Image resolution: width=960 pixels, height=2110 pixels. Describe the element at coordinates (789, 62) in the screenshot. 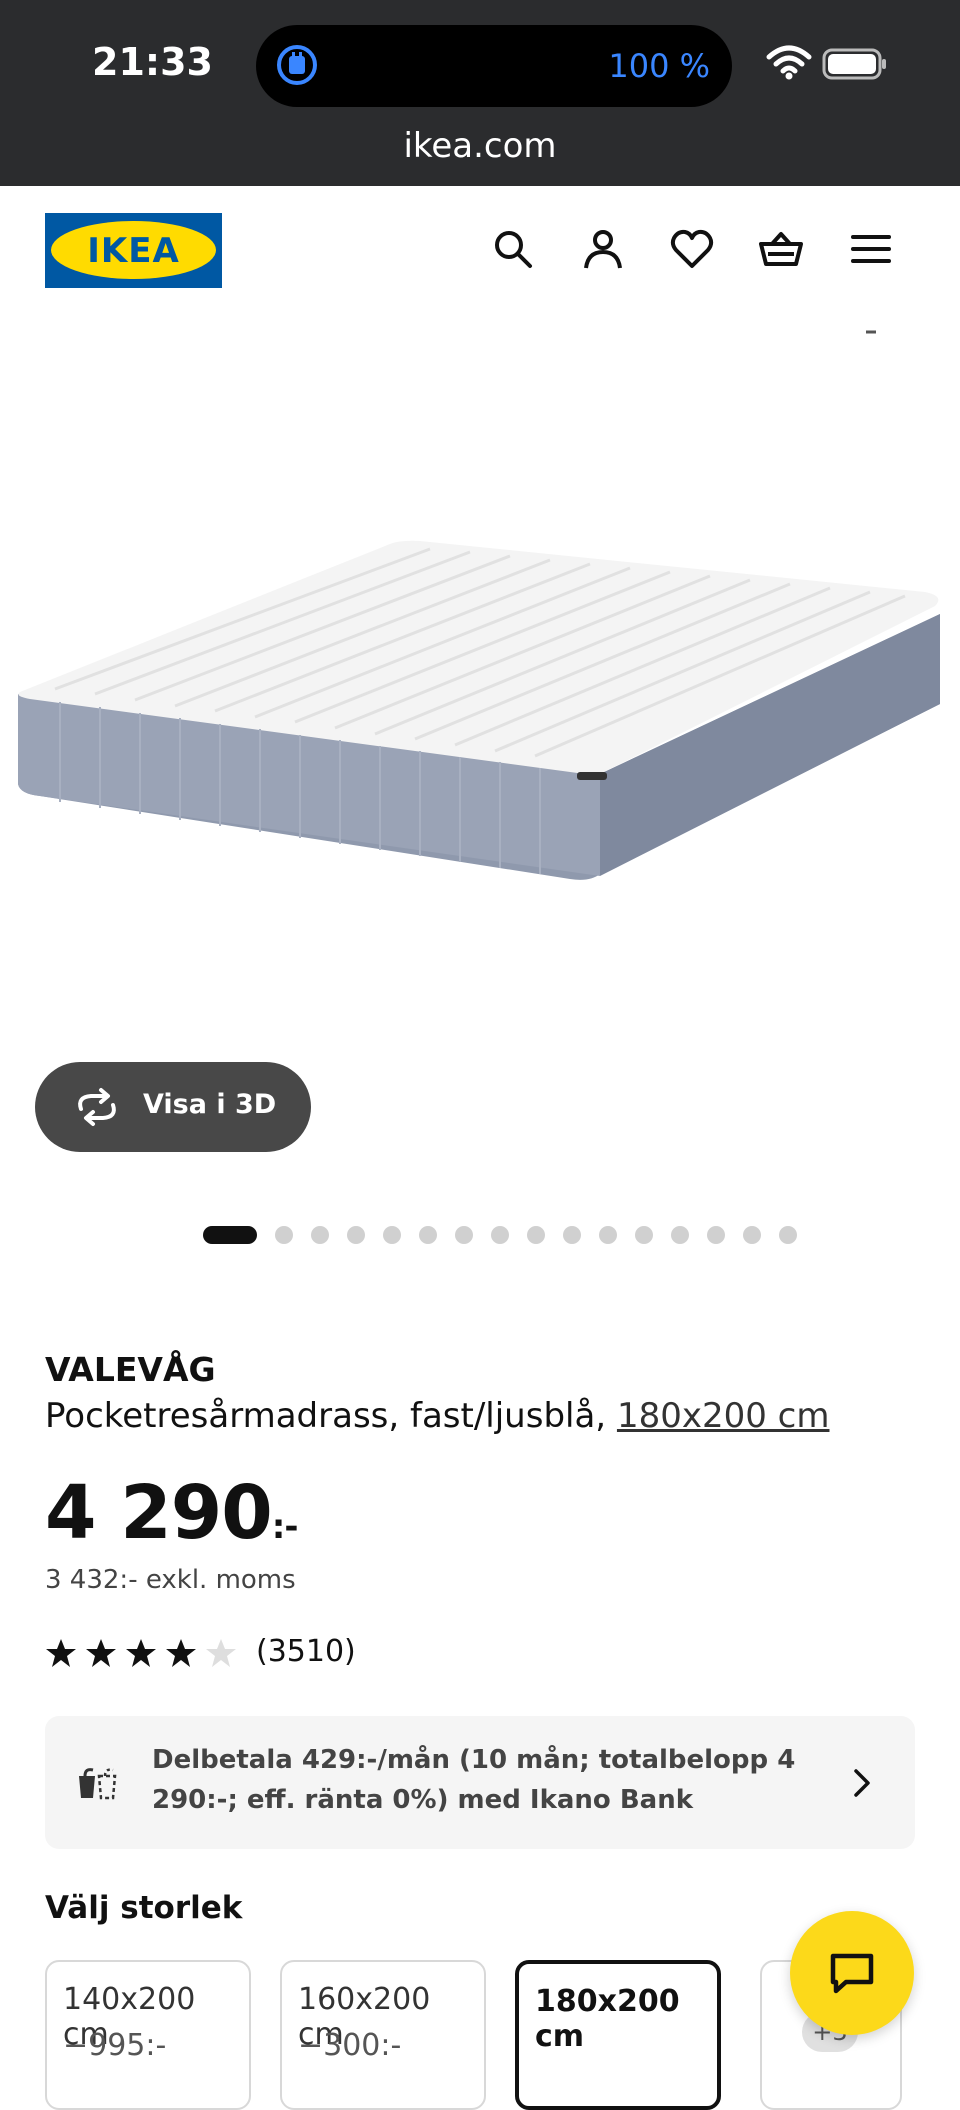

I see `wifi-icon` at that location.